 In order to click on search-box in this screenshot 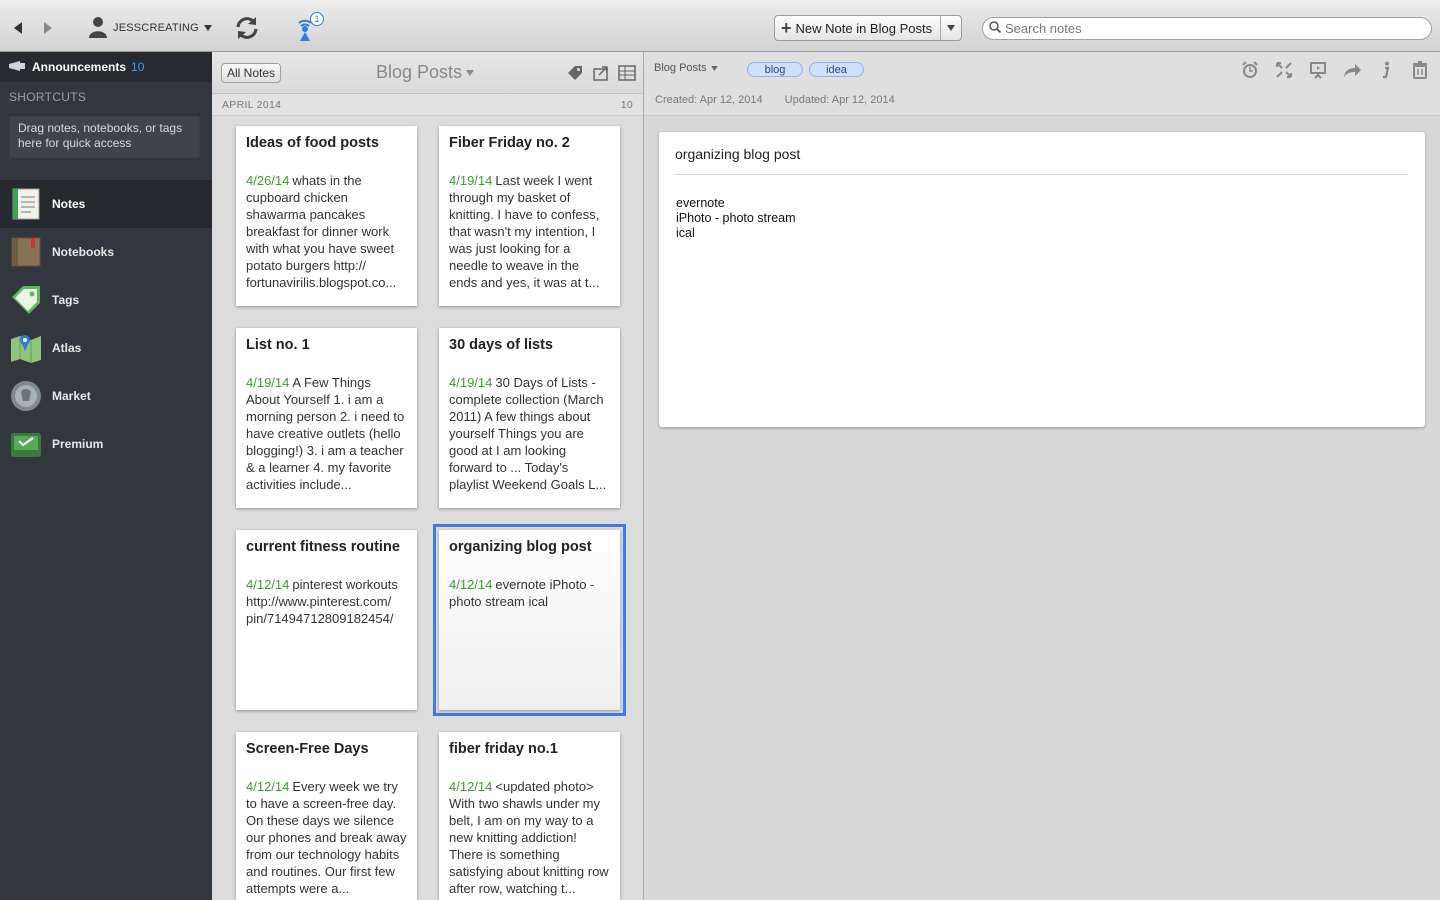, I will do `click(1207, 28)`.